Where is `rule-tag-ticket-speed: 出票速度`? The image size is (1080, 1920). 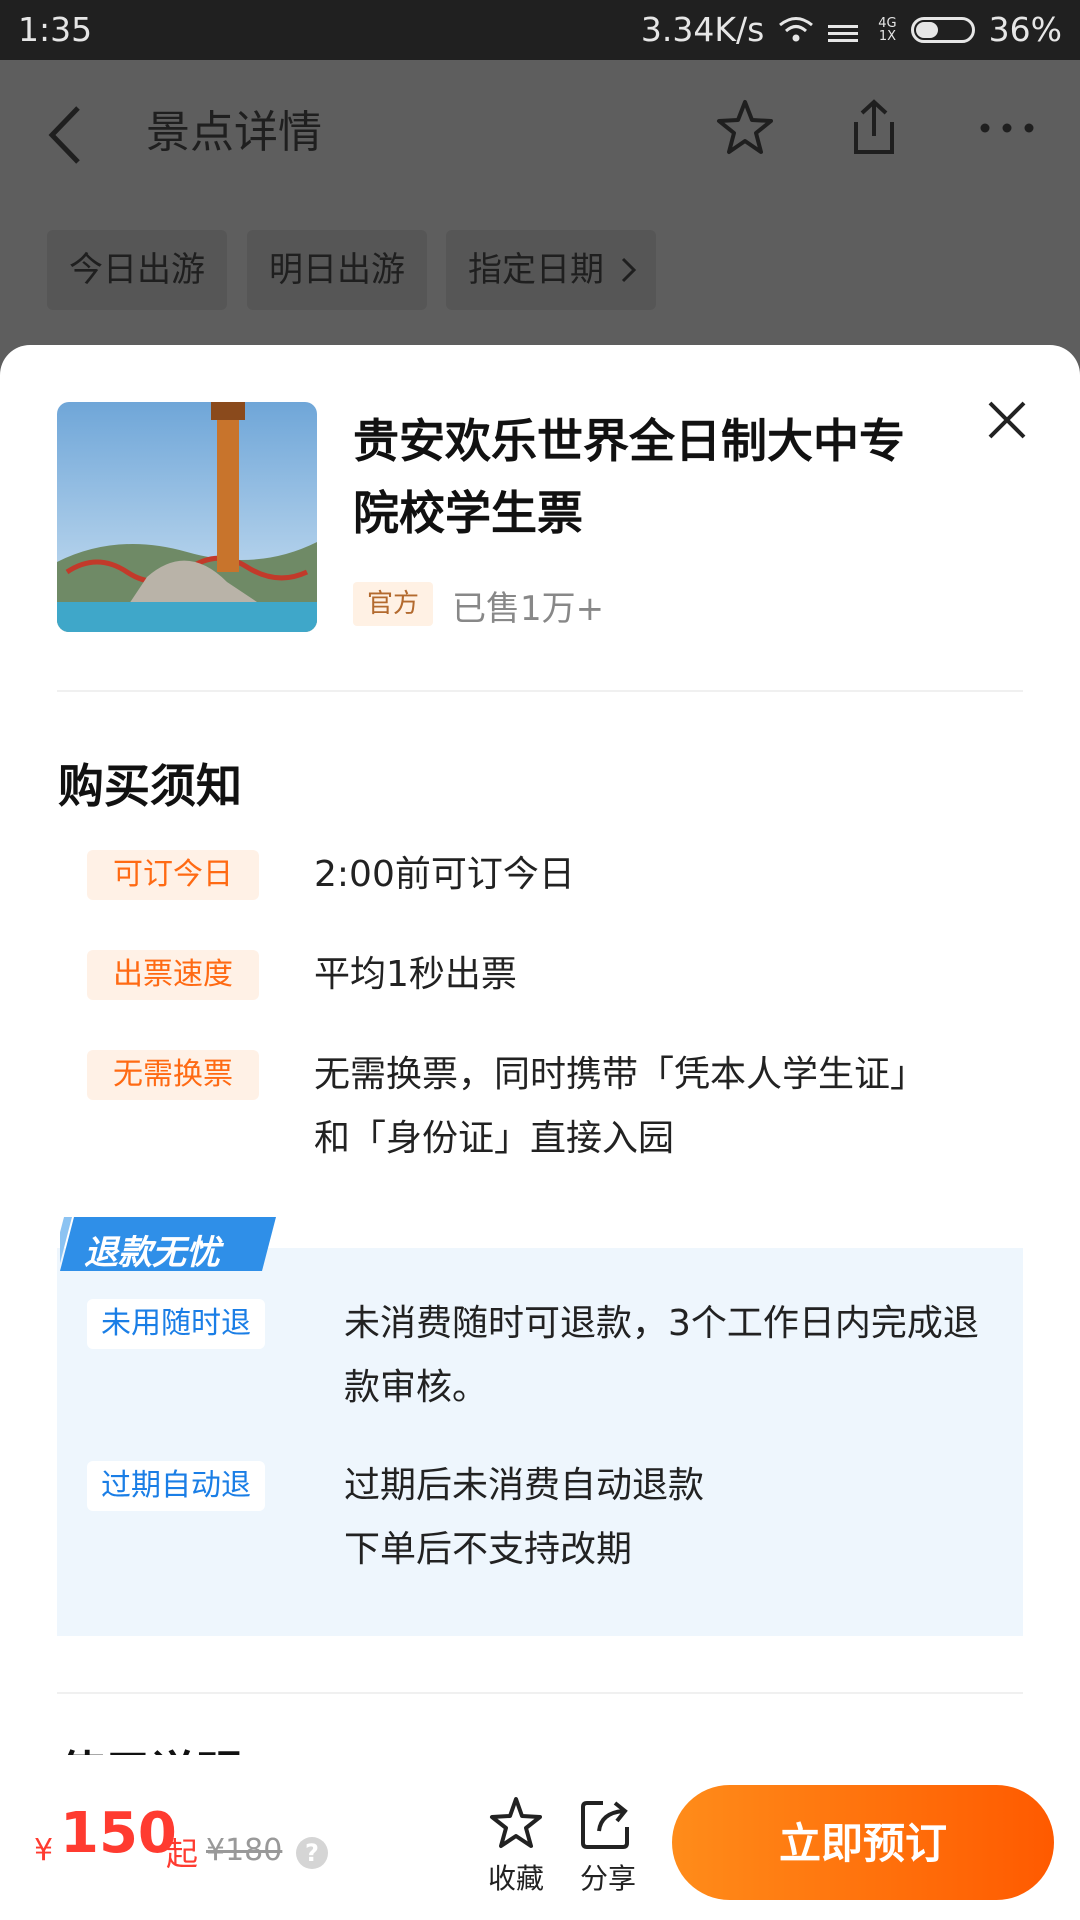 rule-tag-ticket-speed: 出票速度 is located at coordinates (173, 975).